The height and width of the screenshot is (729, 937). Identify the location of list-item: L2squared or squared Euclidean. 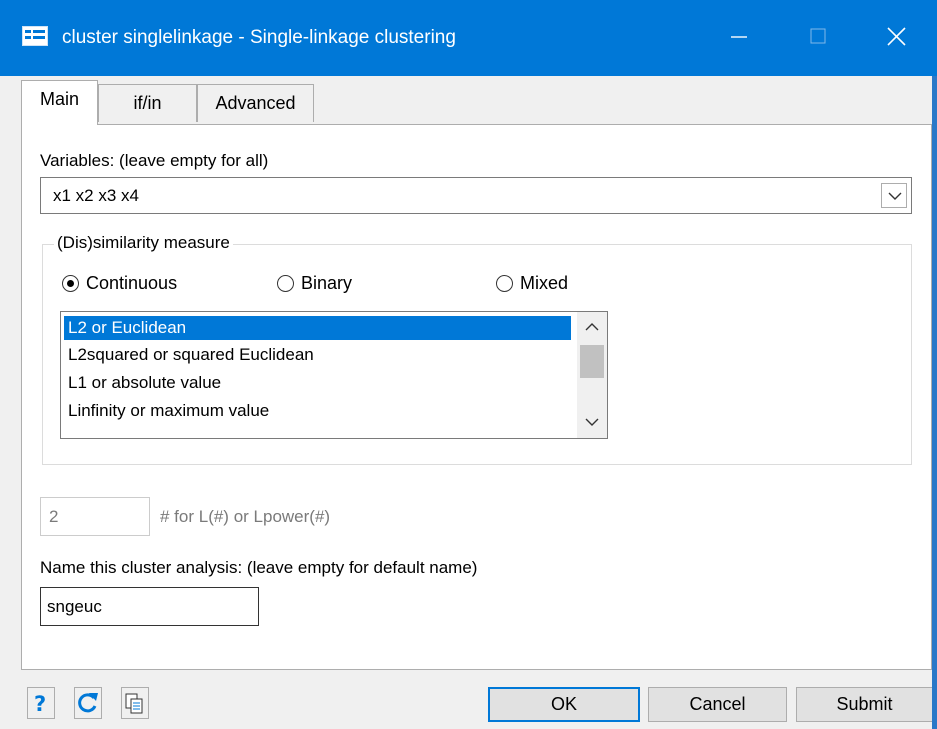
(189, 355).